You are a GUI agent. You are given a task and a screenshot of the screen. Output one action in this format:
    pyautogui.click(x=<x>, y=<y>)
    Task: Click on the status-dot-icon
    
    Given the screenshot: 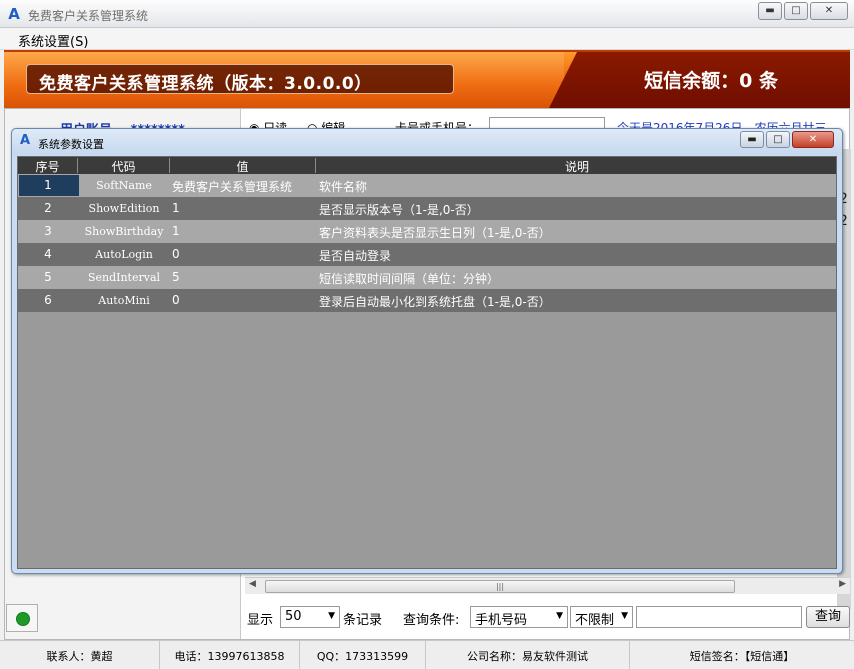 What is the action you would take?
    pyautogui.click(x=23, y=619)
    